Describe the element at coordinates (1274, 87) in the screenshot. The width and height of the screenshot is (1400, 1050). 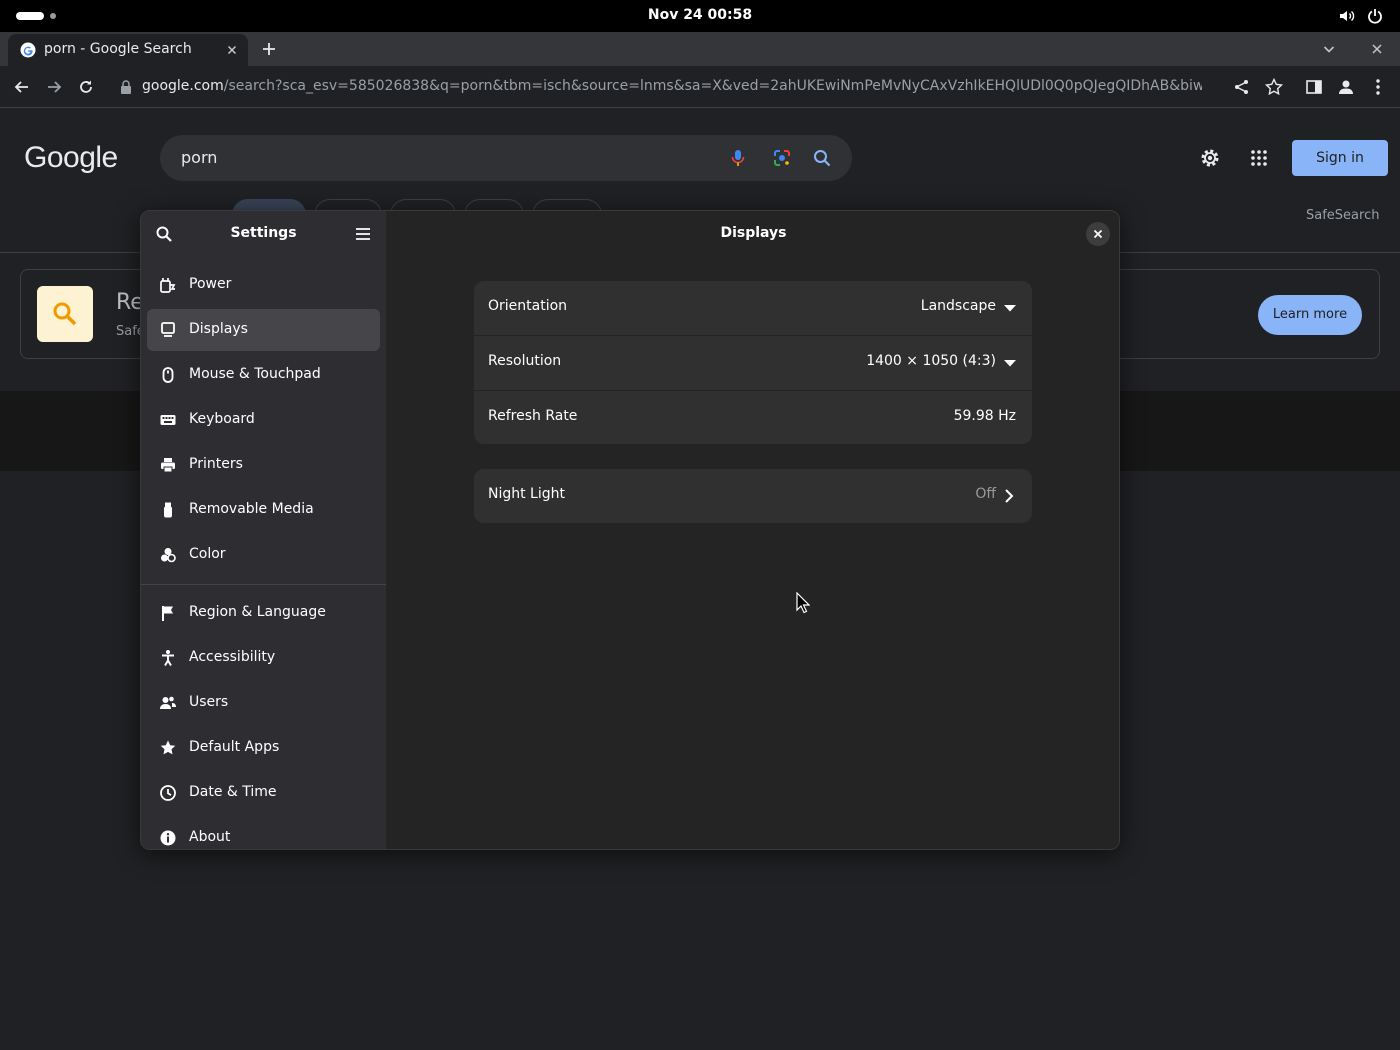
I see `bookmark-star-icon` at that location.